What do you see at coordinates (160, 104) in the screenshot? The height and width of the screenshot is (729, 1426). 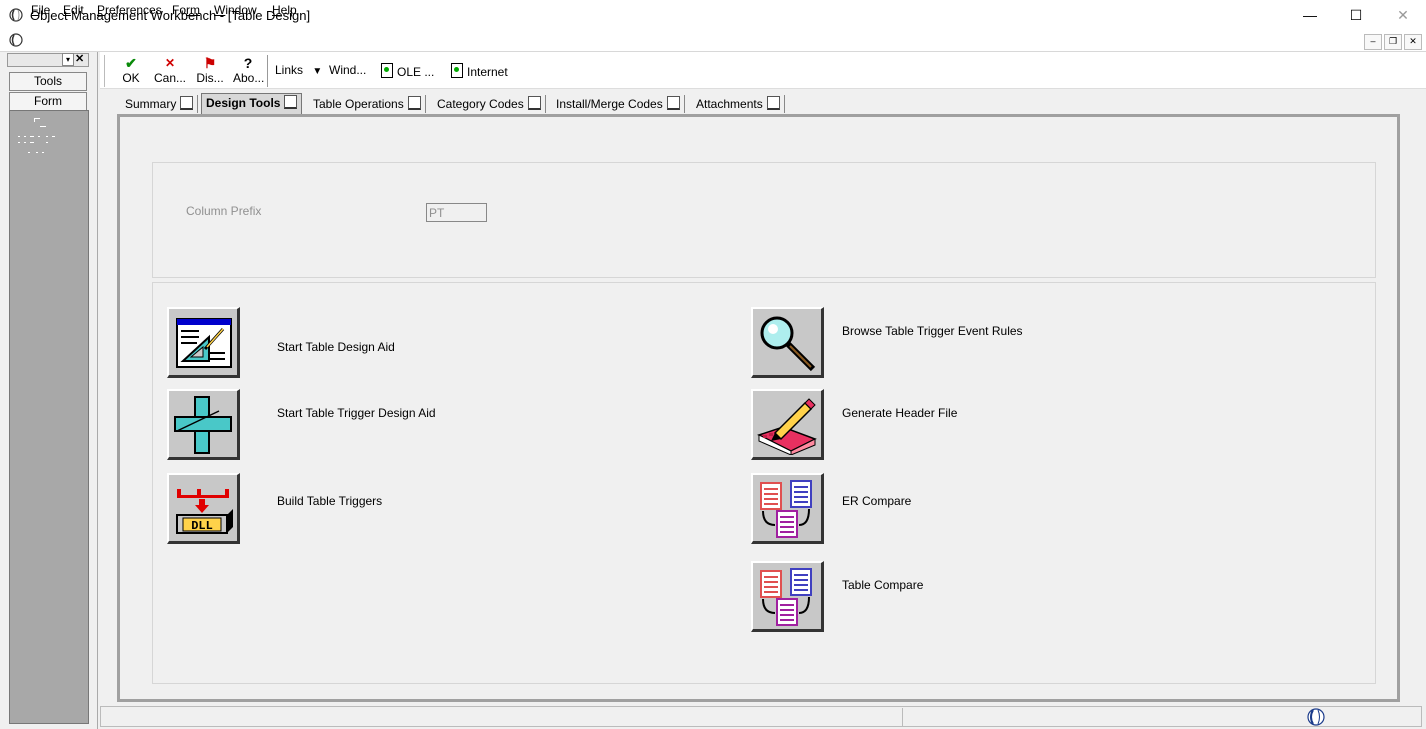 I see `tab-summary: Summary` at bounding box center [160, 104].